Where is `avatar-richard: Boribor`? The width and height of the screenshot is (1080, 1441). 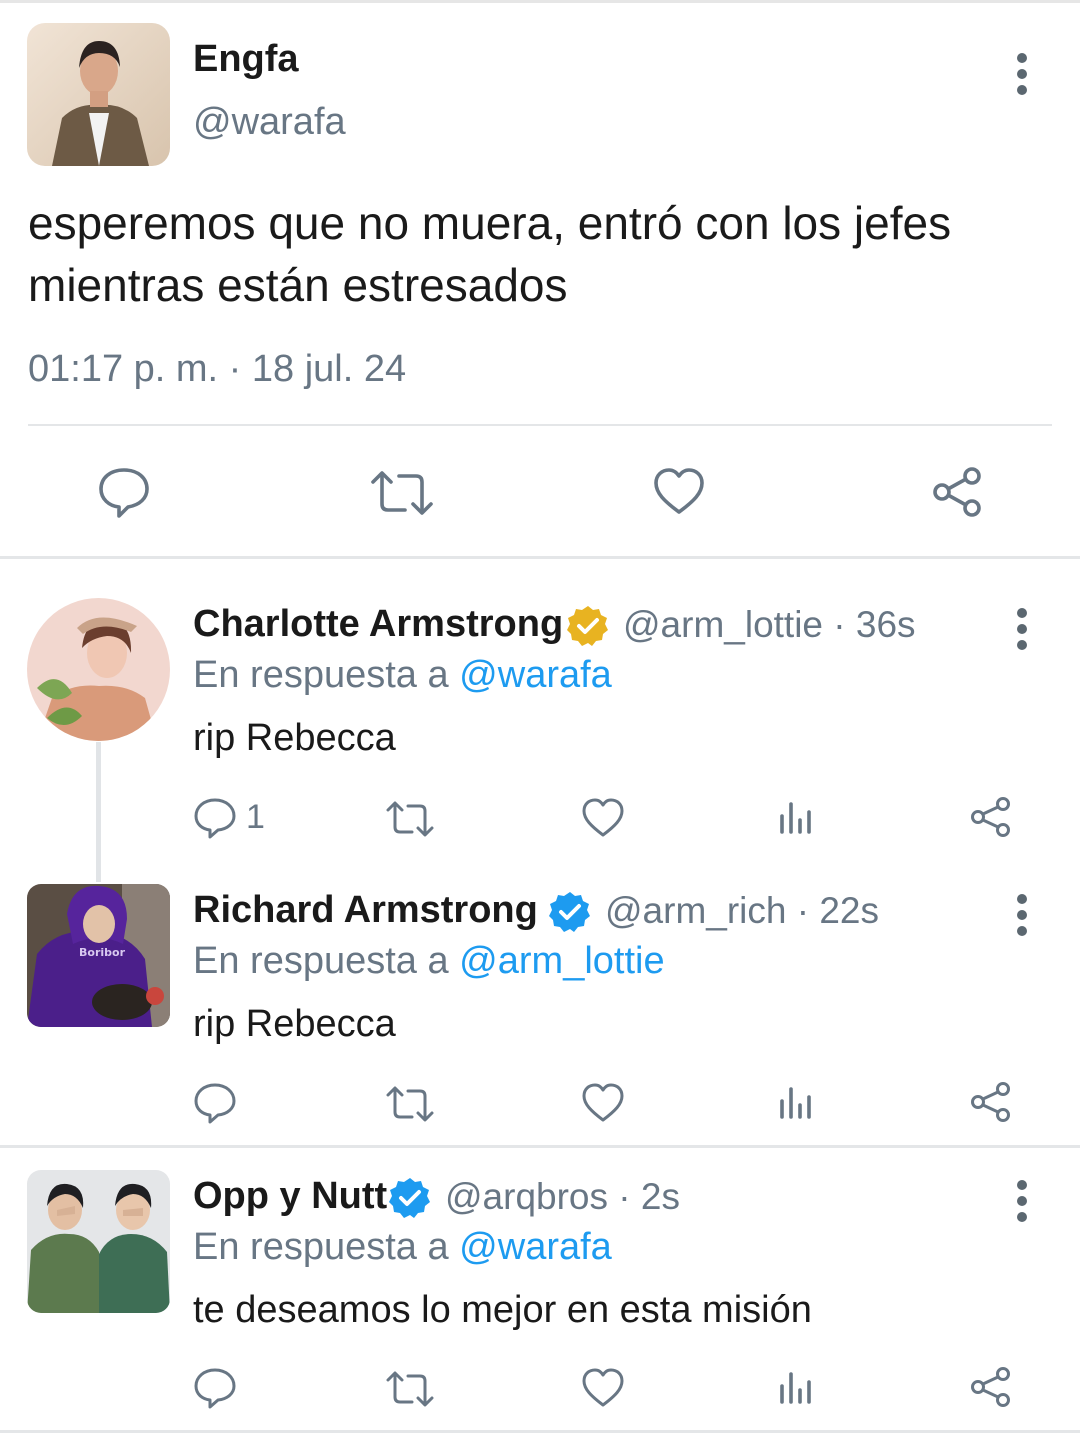
avatar-richard: Boribor is located at coordinates (98, 955).